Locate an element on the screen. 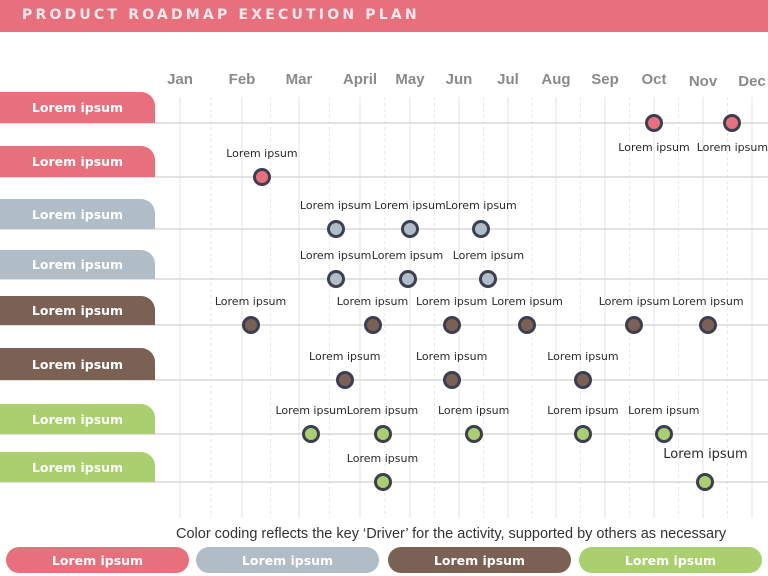 This screenshot has height=576, width=768. legend-item-brown: Lorem ipsum is located at coordinates (479, 560).